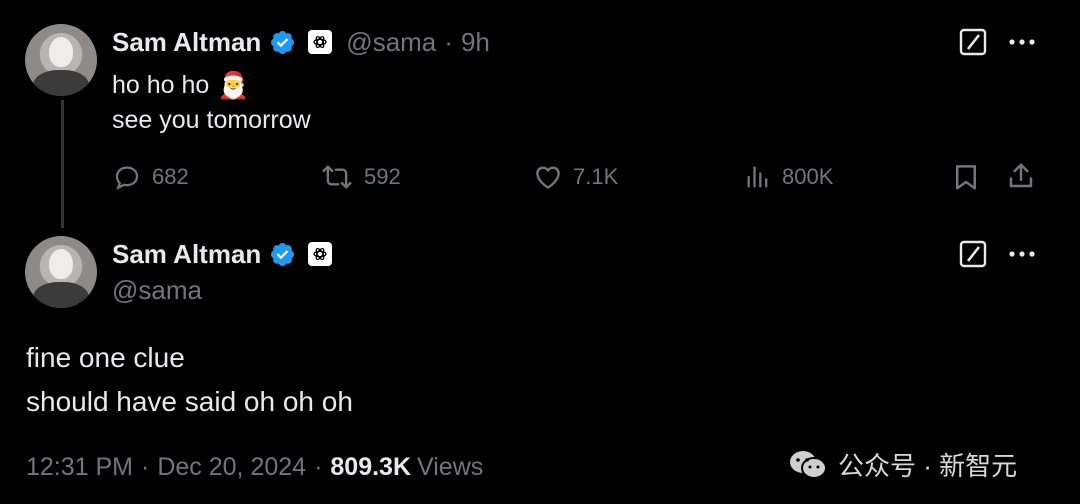  What do you see at coordinates (231, 467) in the screenshot?
I see `post-date: Dec 20, 2024` at bounding box center [231, 467].